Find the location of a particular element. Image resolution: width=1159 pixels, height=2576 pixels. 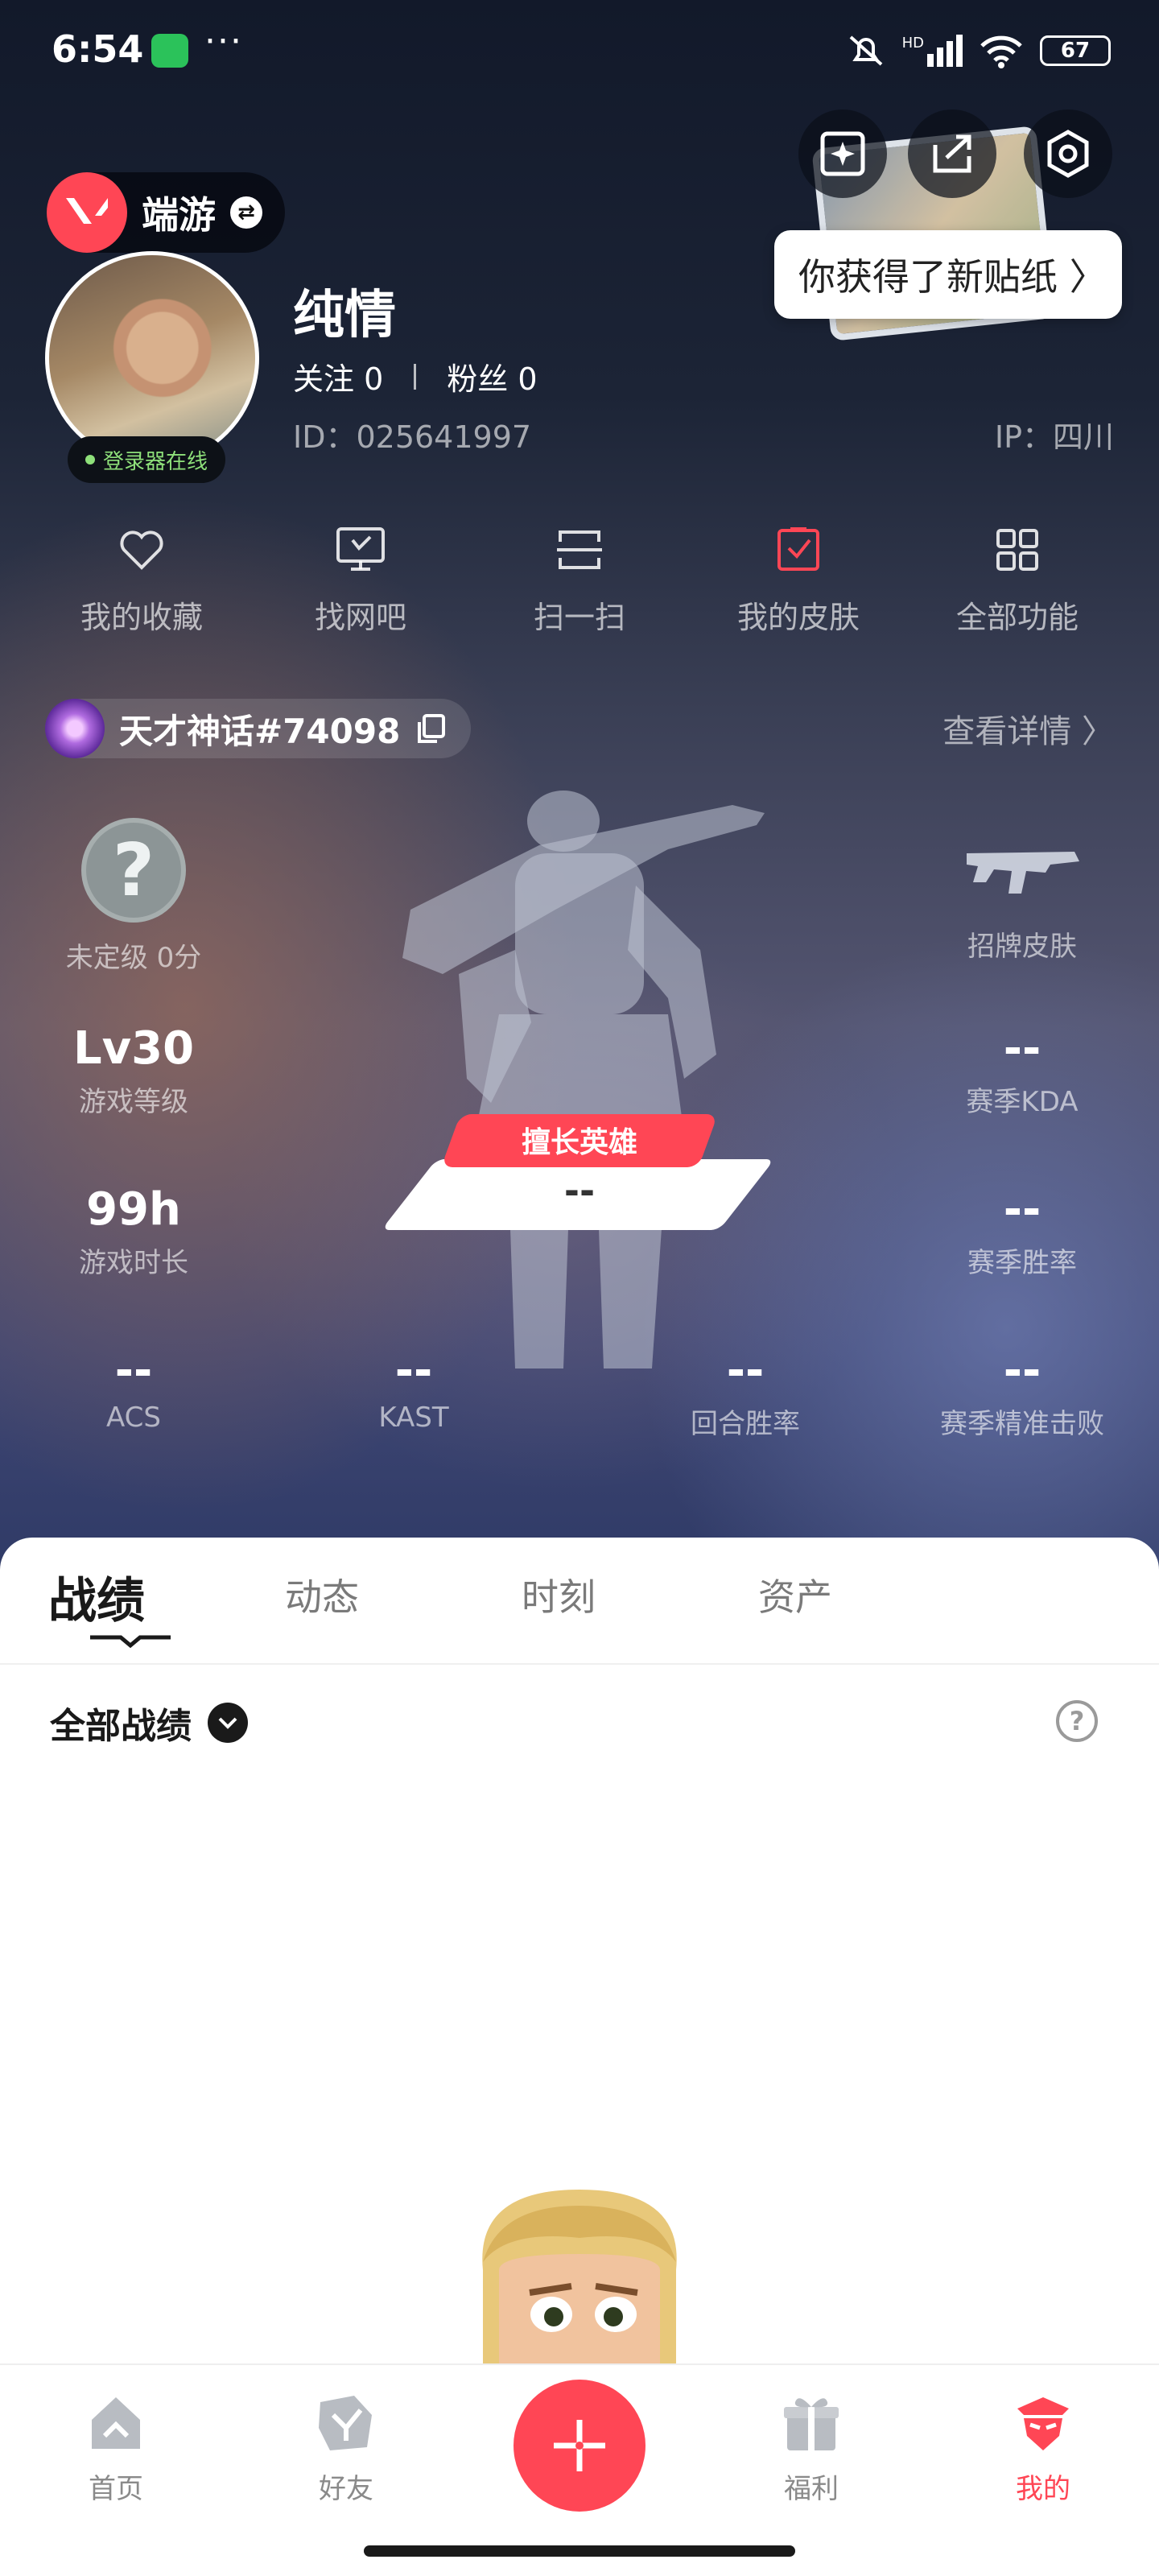

winrate-value: -- is located at coordinates (1022, 1209).